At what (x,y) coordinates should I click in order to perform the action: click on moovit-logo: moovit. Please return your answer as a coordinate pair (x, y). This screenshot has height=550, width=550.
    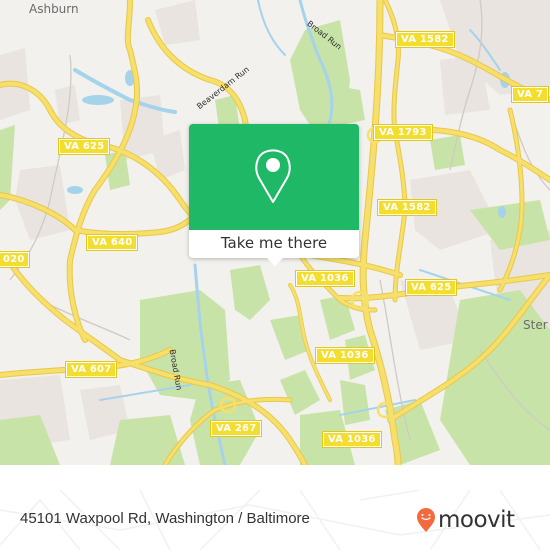
    Looking at the image, I should click on (465, 520).